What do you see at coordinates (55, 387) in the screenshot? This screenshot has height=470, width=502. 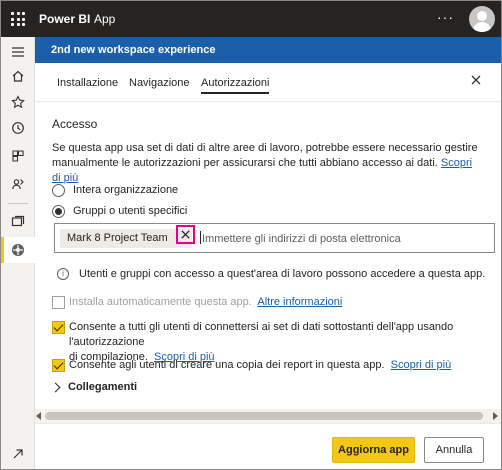 I see `chevron-right-icon` at bounding box center [55, 387].